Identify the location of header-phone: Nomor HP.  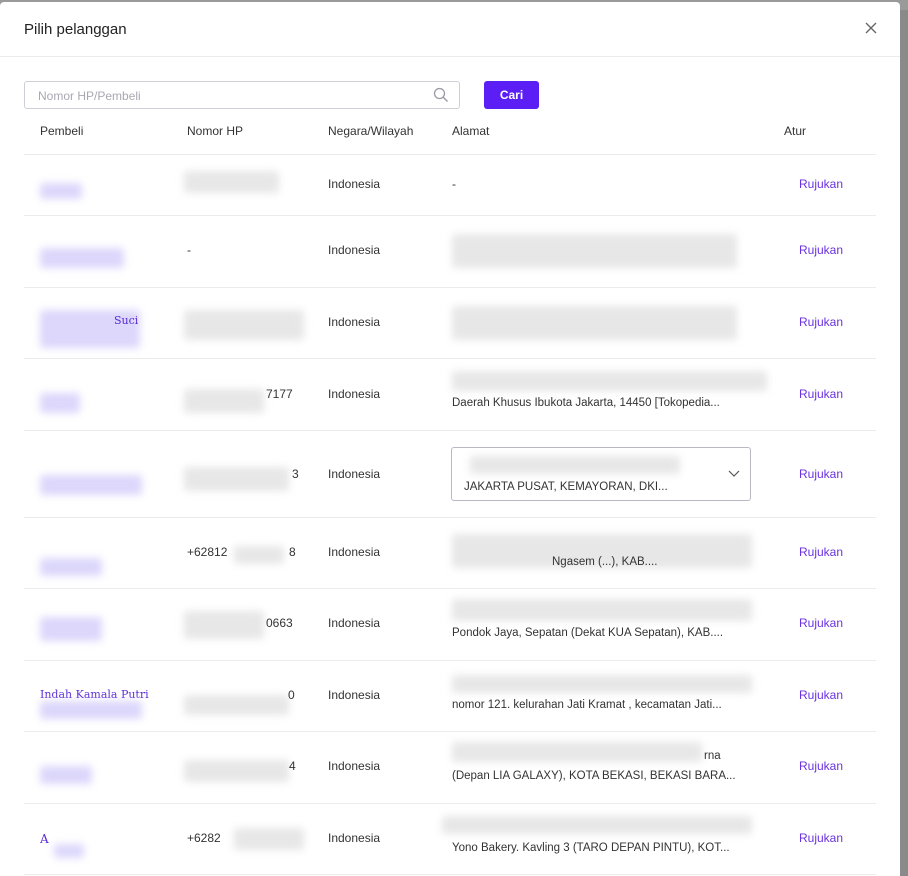
(215, 131).